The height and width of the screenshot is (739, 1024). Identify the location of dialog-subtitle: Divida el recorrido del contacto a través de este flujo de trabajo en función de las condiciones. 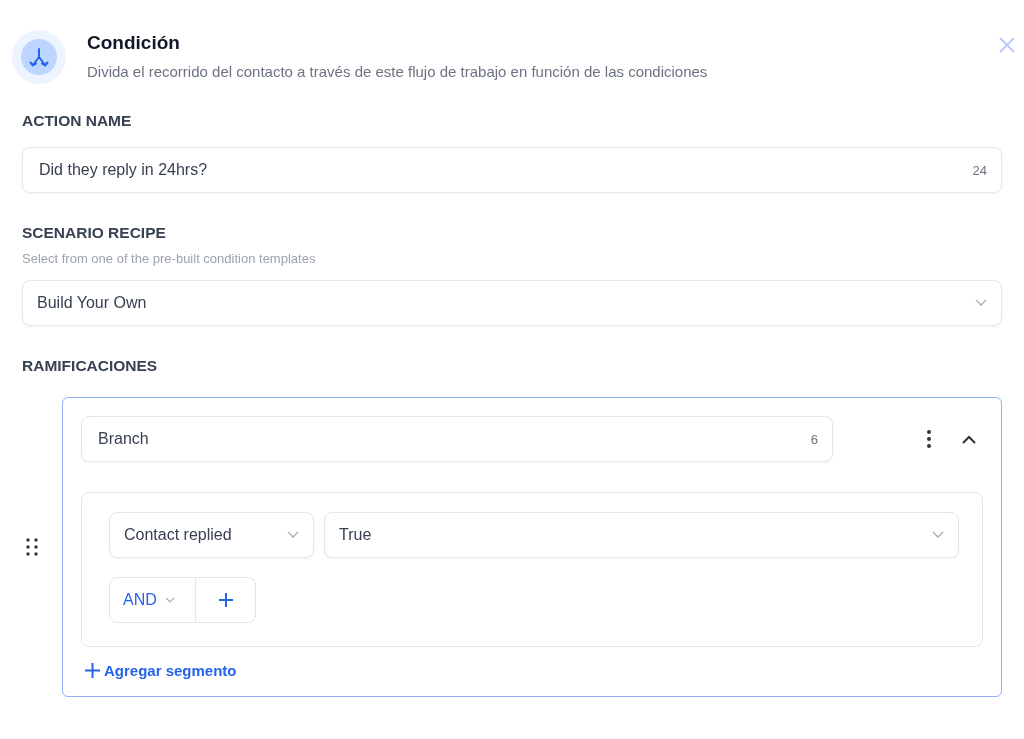
(397, 71).